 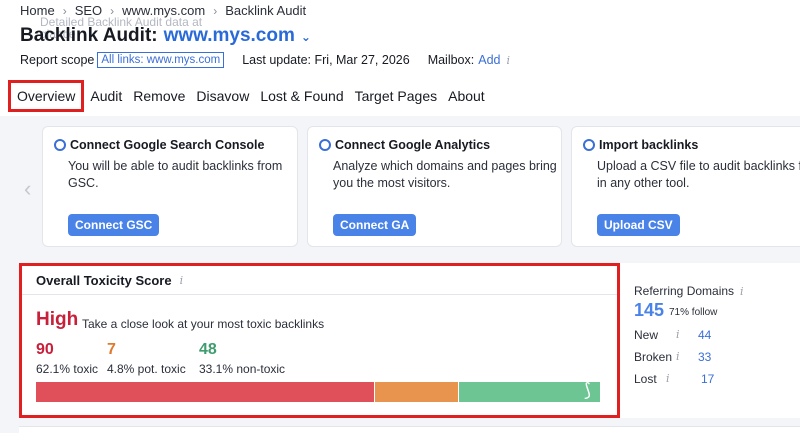 I want to click on card-title-text: Connect Google Search Console, so click(x=167, y=145).